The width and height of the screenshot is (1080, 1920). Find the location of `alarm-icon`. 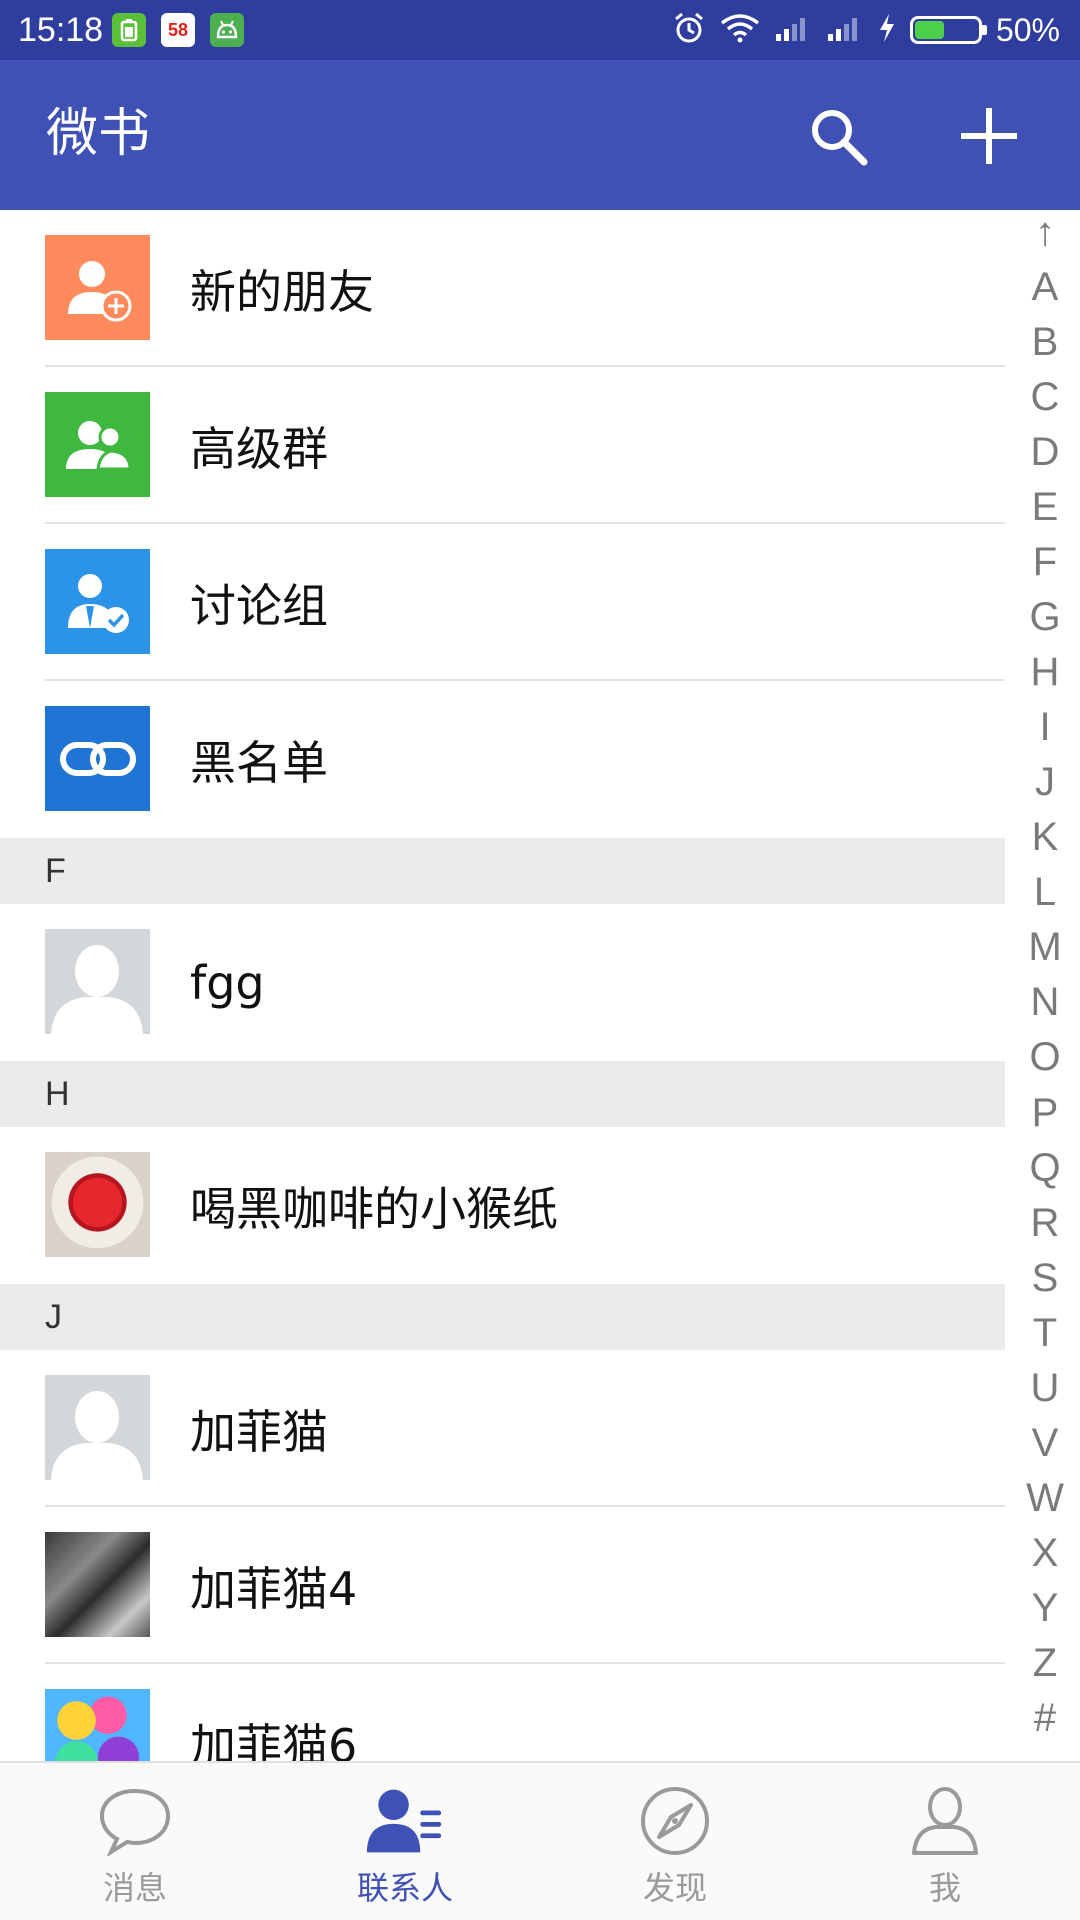

alarm-icon is located at coordinates (689, 30).